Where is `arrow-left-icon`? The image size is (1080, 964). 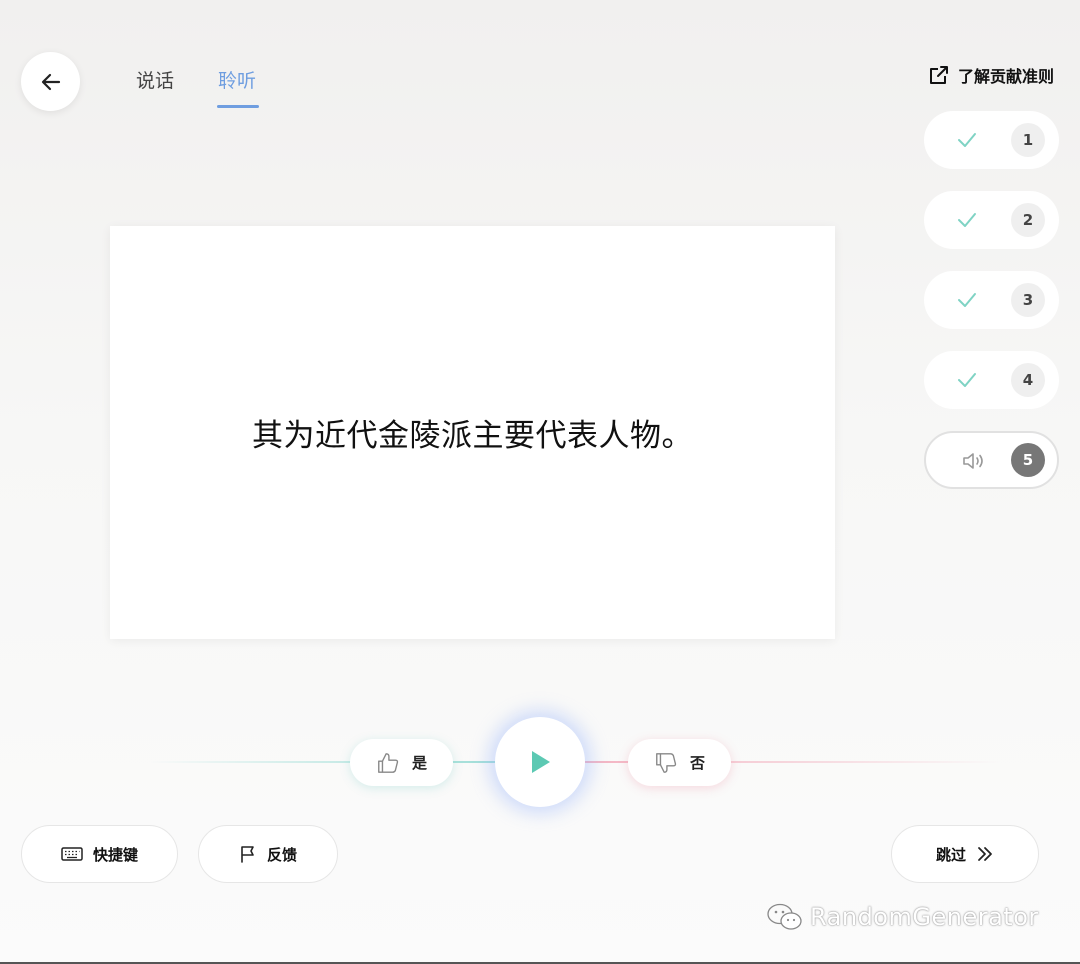 arrow-left-icon is located at coordinates (50, 81).